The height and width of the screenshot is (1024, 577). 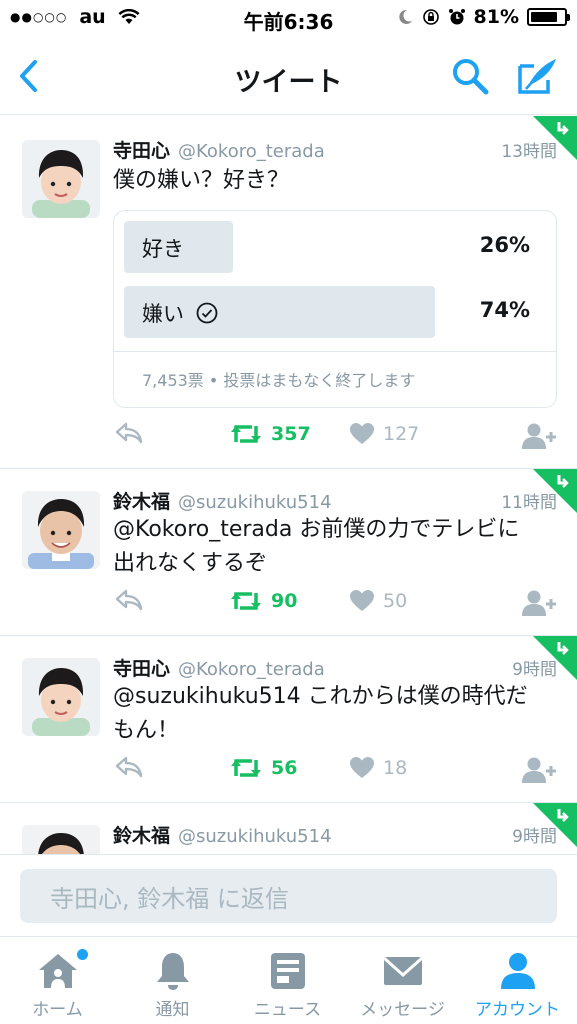 I want to click on tab-home: ホーム, so click(x=57, y=980).